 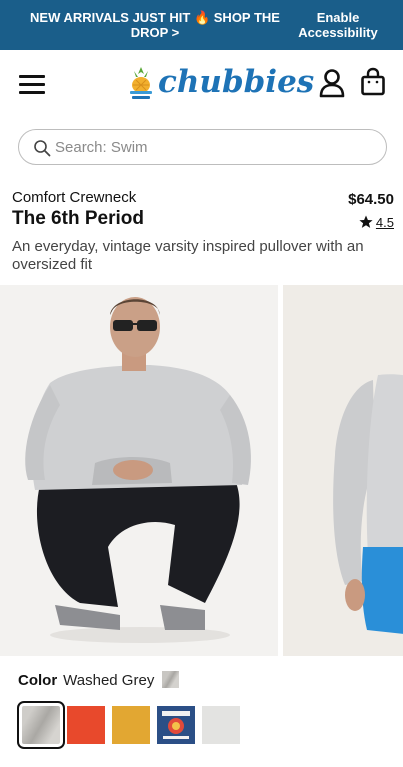 What do you see at coordinates (205, 147) in the screenshot?
I see `search-input` at bounding box center [205, 147].